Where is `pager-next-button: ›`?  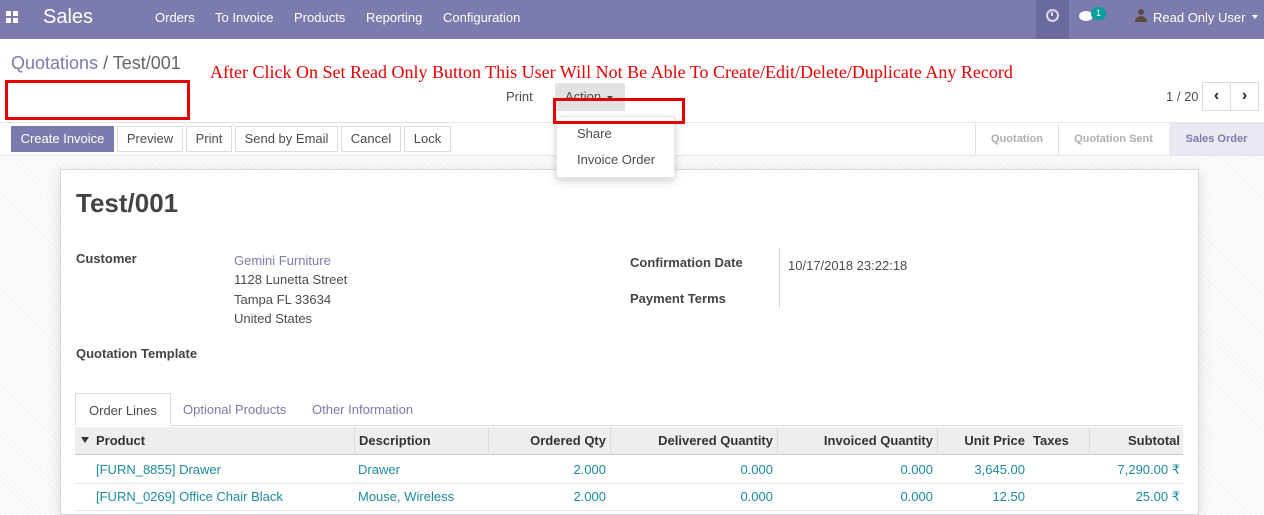 pager-next-button: › is located at coordinates (1244, 96).